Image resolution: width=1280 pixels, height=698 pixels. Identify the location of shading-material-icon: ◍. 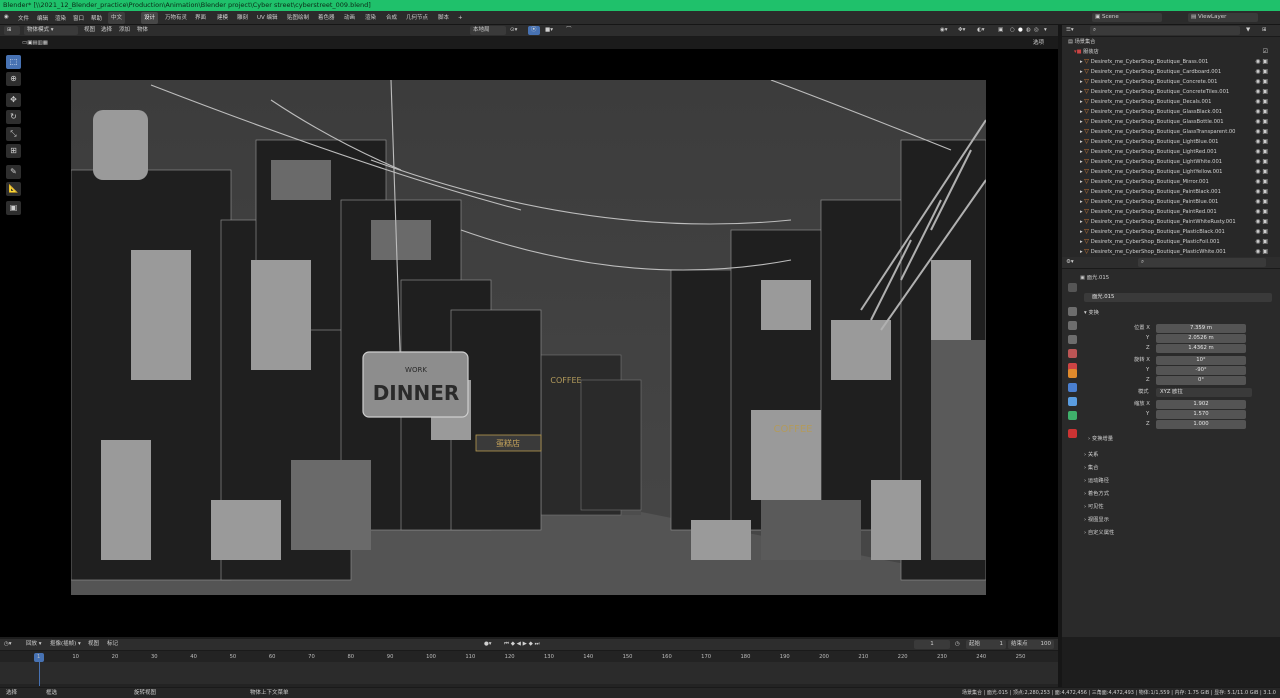
(1028, 30).